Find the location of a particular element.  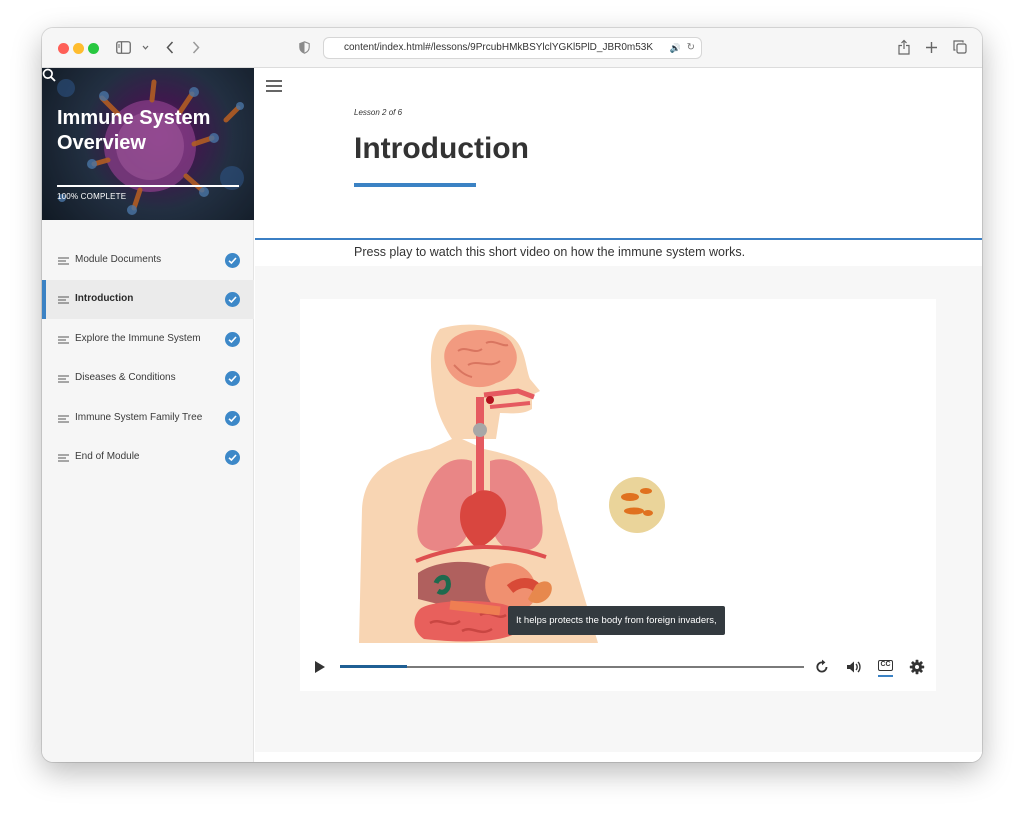

share-icon is located at coordinates (904, 47).